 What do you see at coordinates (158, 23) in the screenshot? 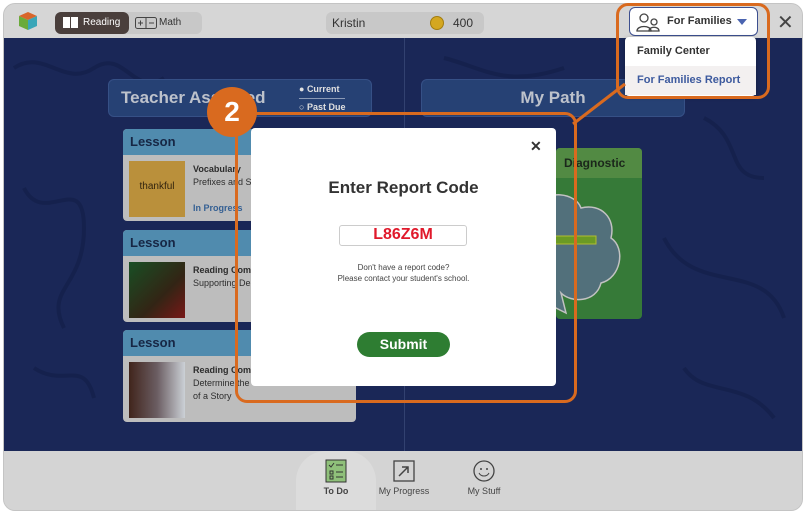
I see `math-tab: Math` at bounding box center [158, 23].